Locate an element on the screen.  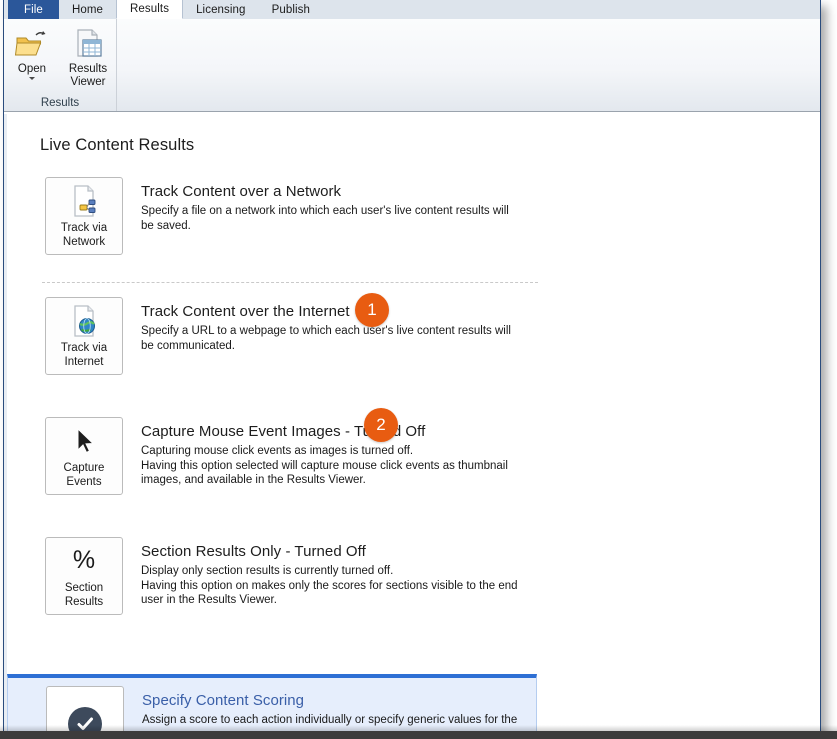
bottom-cutoff-bar is located at coordinates (418, 735).